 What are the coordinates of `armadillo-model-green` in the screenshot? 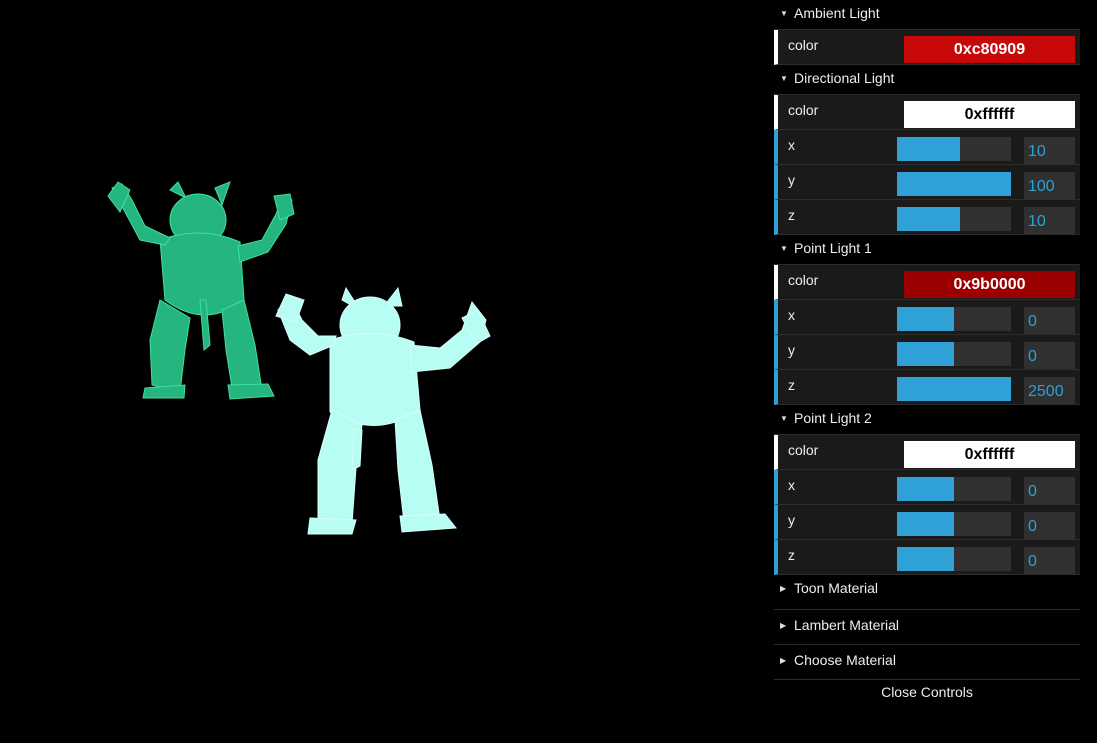 It's located at (201, 290).